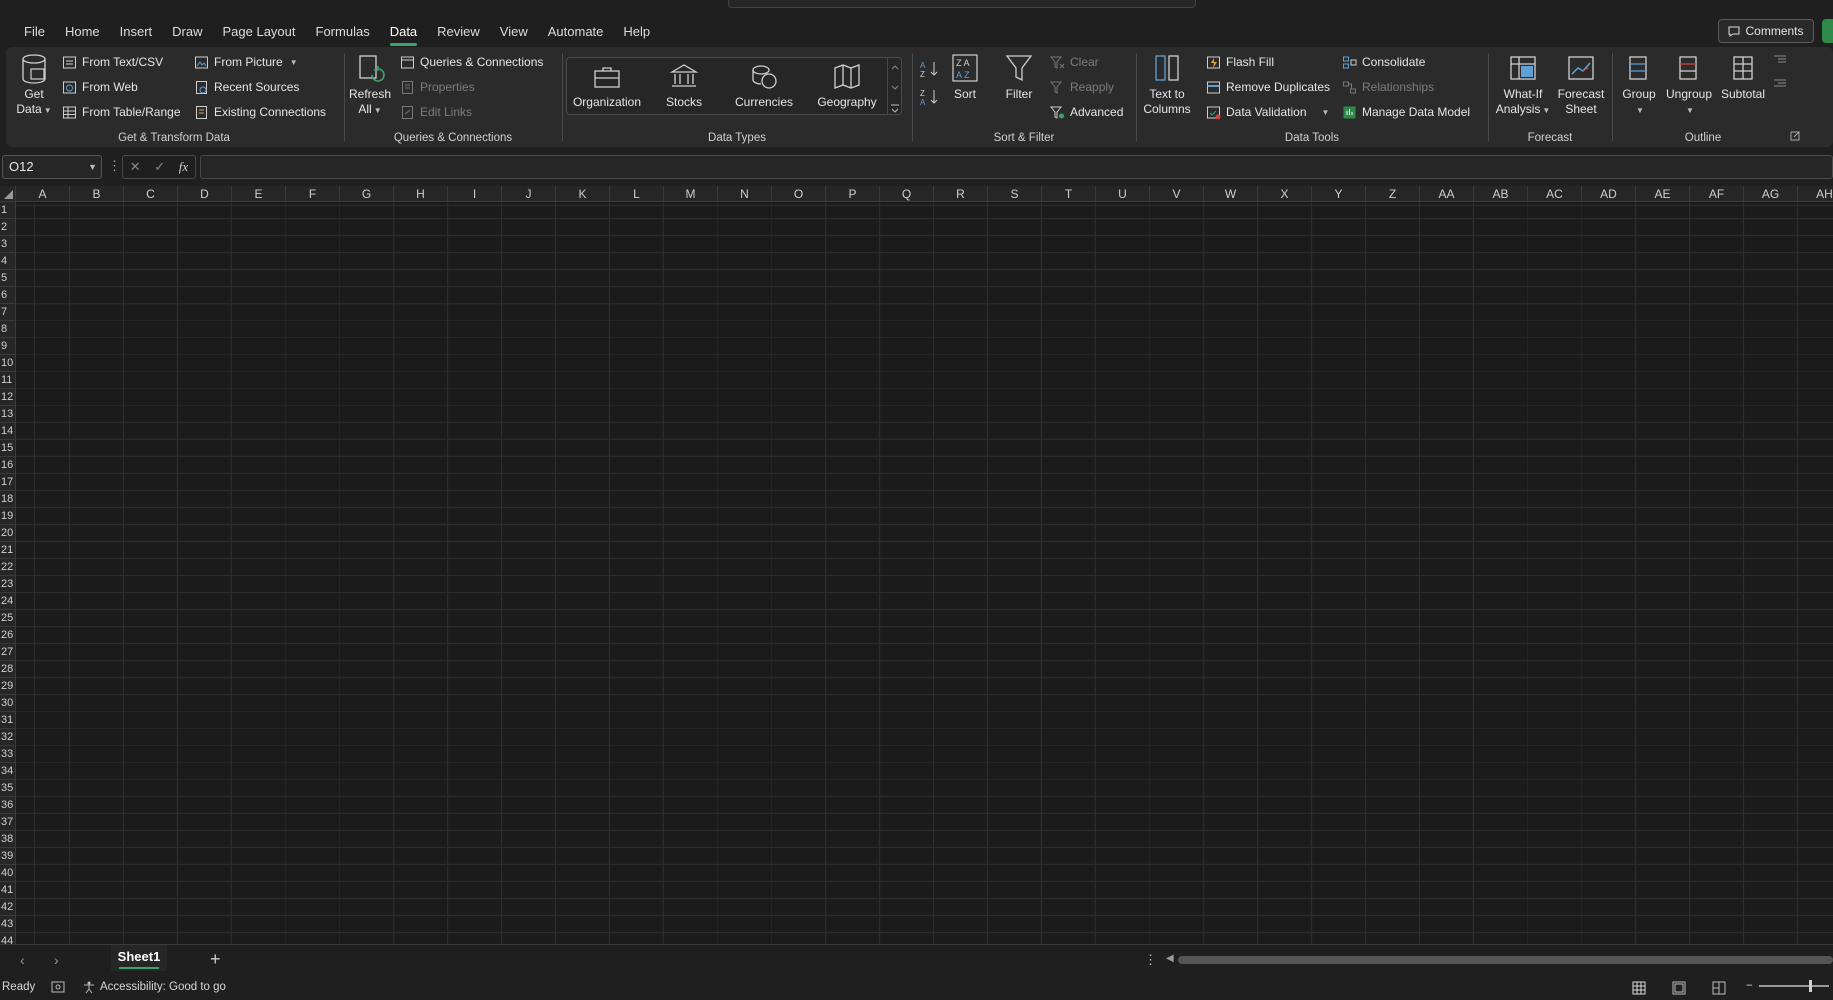 The height and width of the screenshot is (1000, 1833). I want to click on column-header: AF, so click(1717, 194).